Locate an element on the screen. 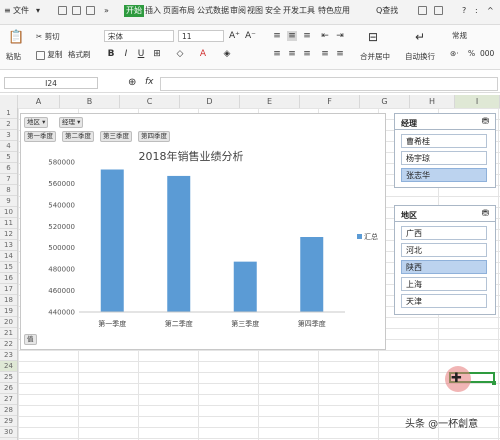 This screenshot has width=500, height=440. dropdown-icon: ▾ is located at coordinates (38, 11).